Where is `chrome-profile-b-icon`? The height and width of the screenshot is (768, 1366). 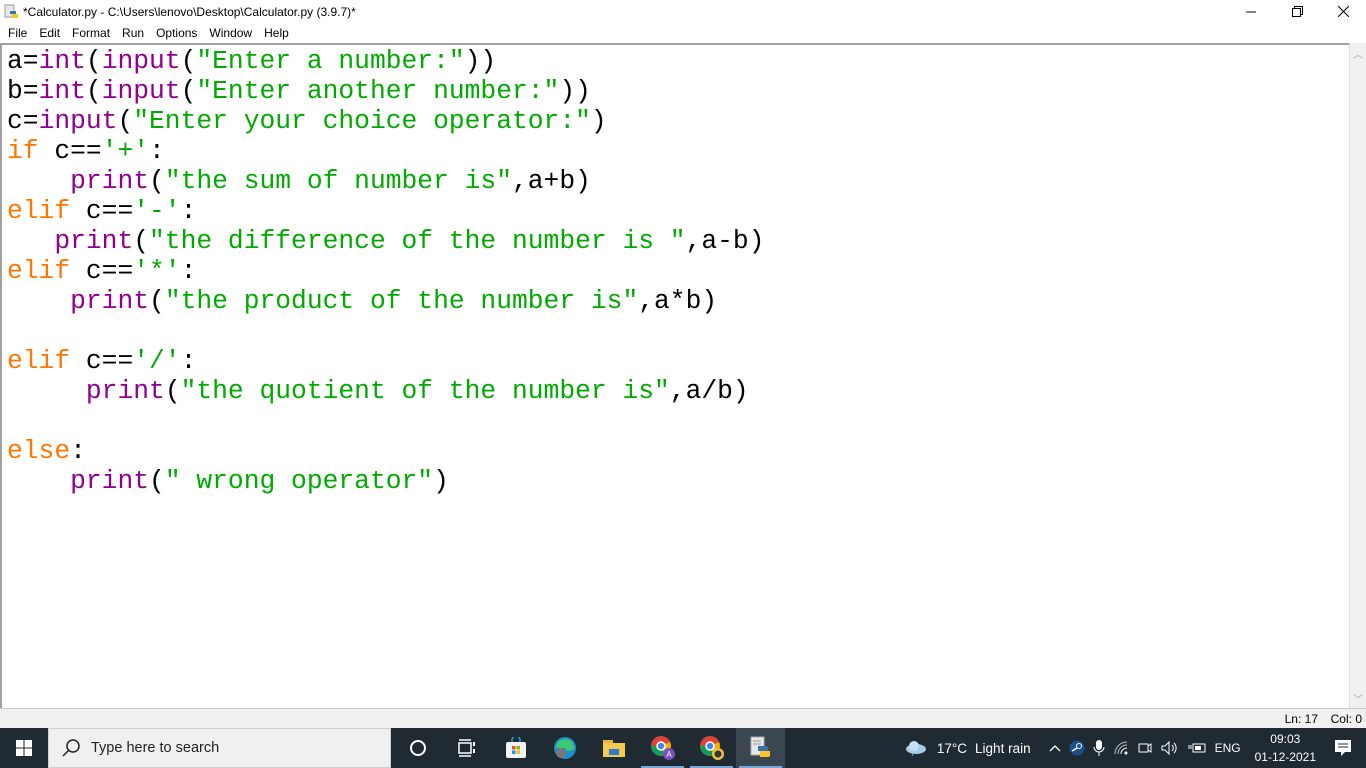 chrome-profile-b-icon is located at coordinates (711, 748).